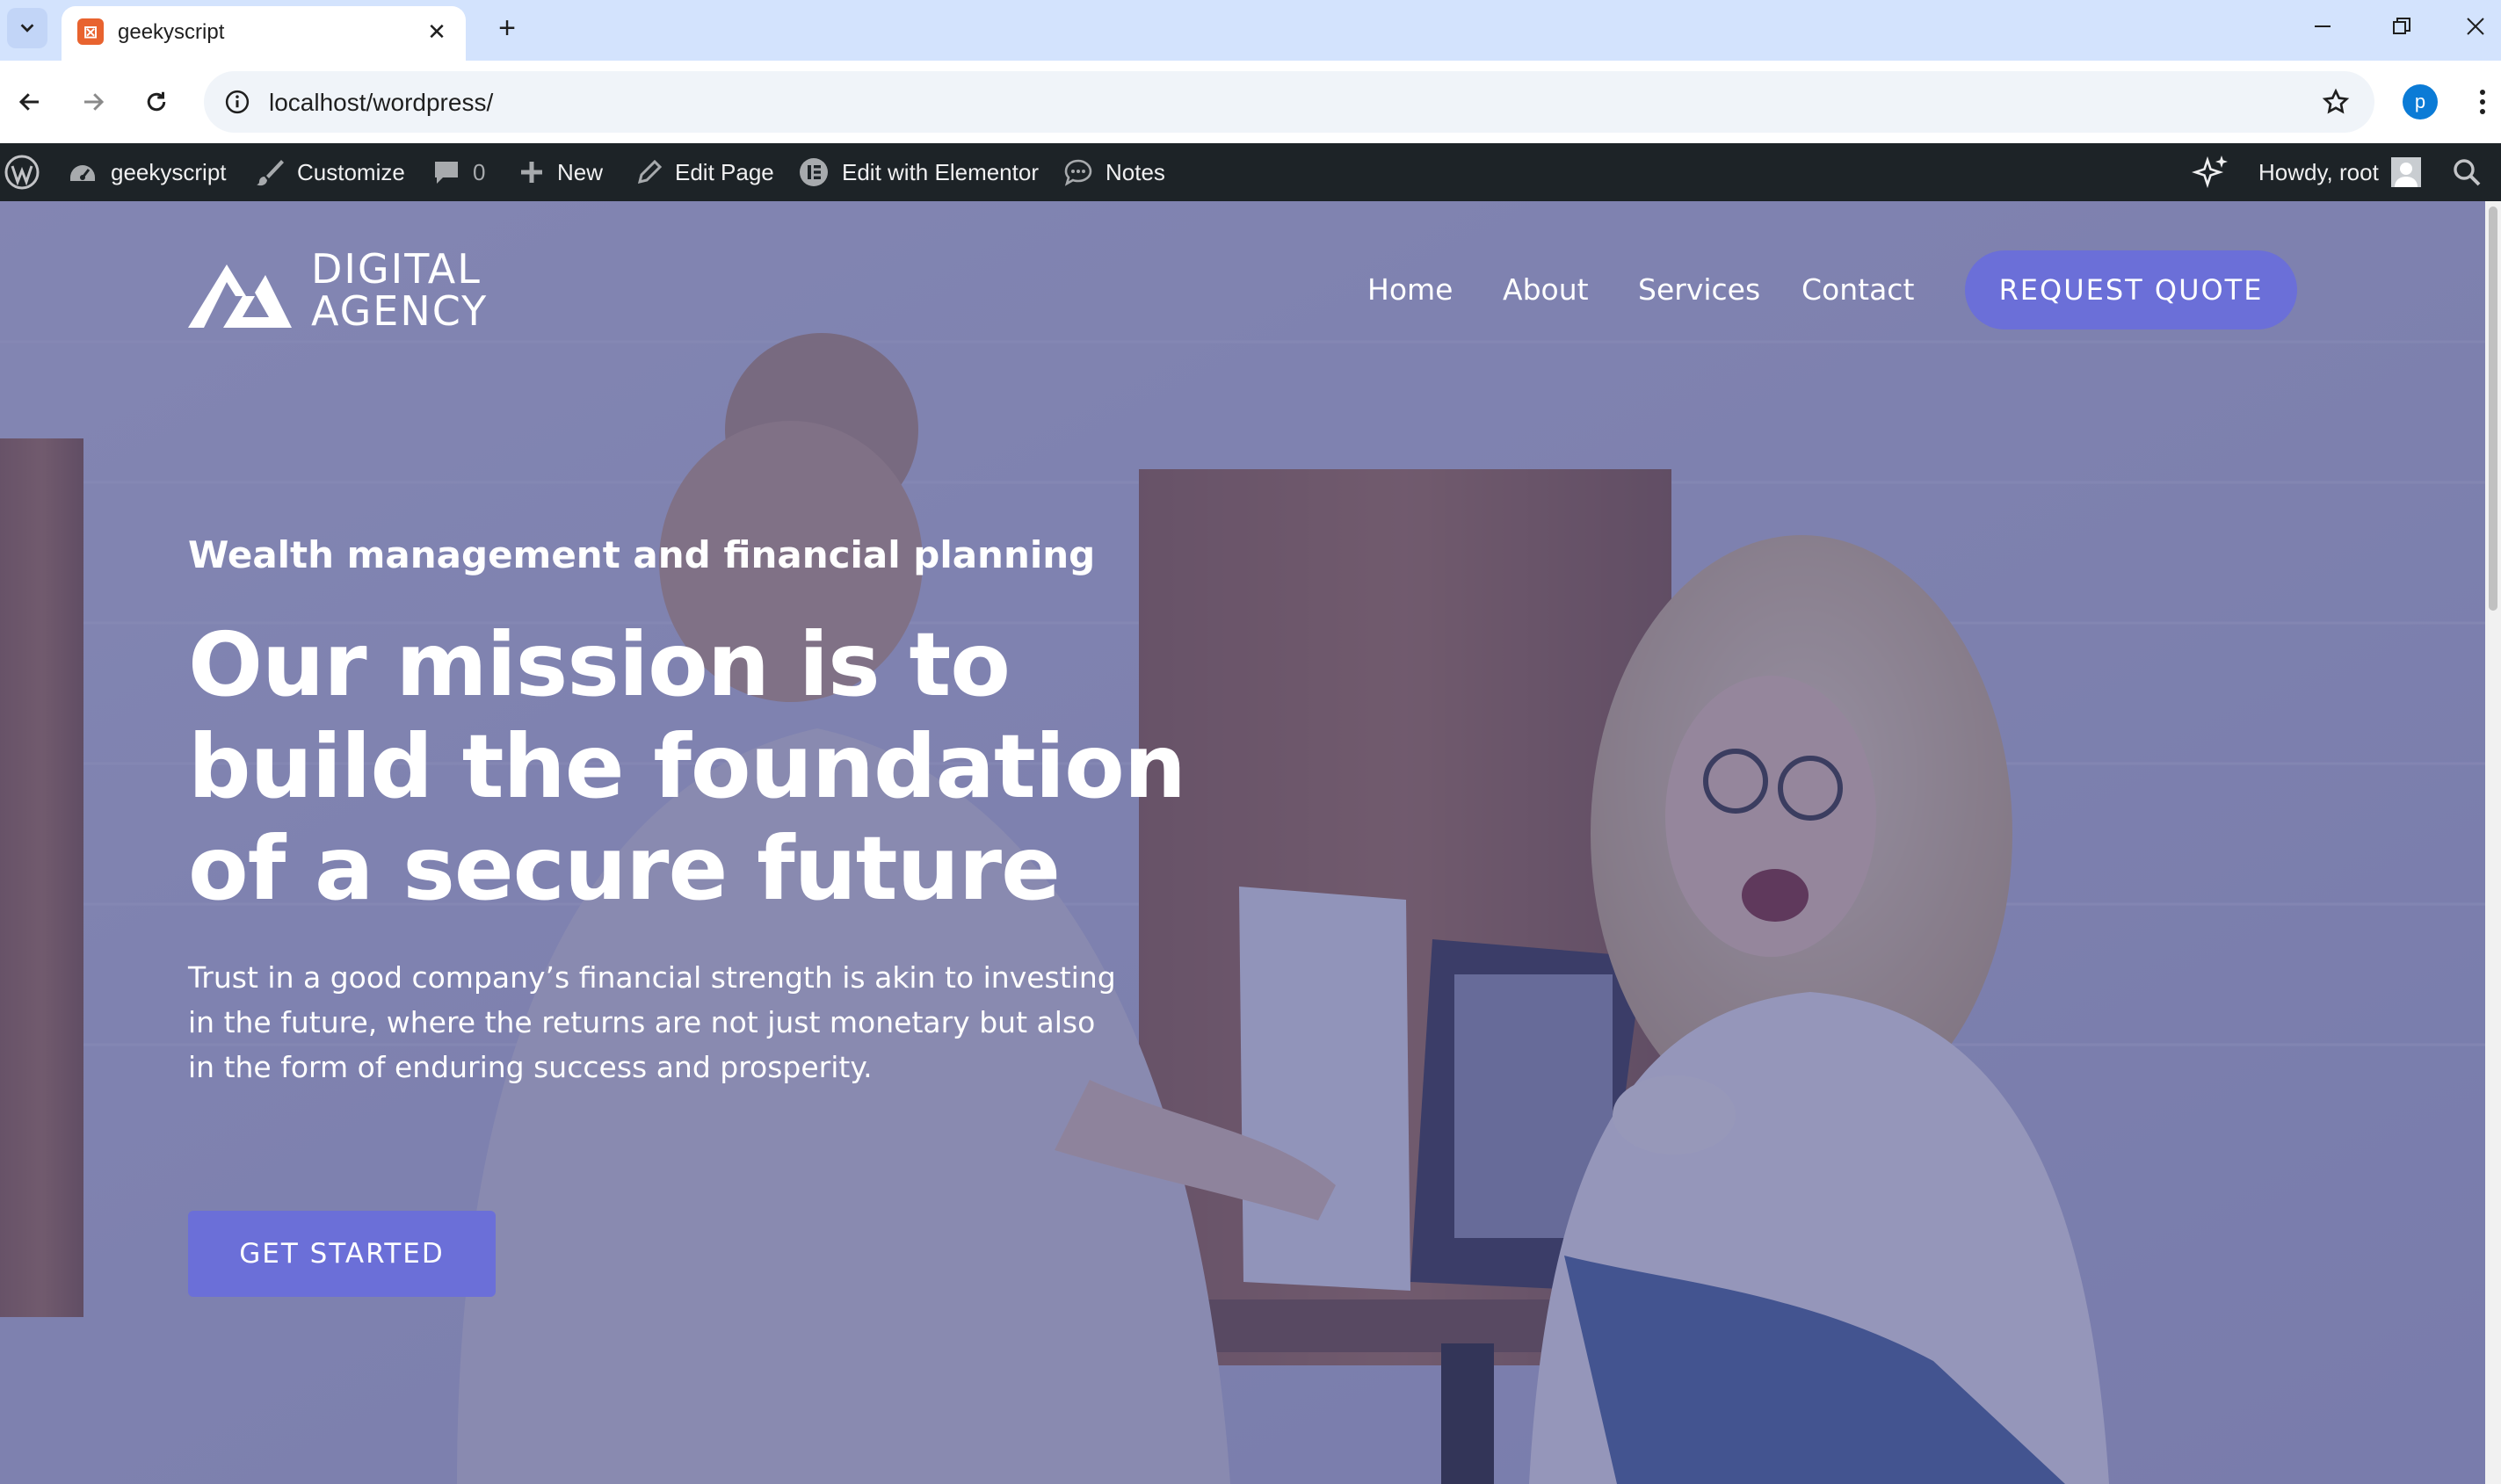 This screenshot has width=2501, height=1484. I want to click on tab-search-button, so click(27, 28).